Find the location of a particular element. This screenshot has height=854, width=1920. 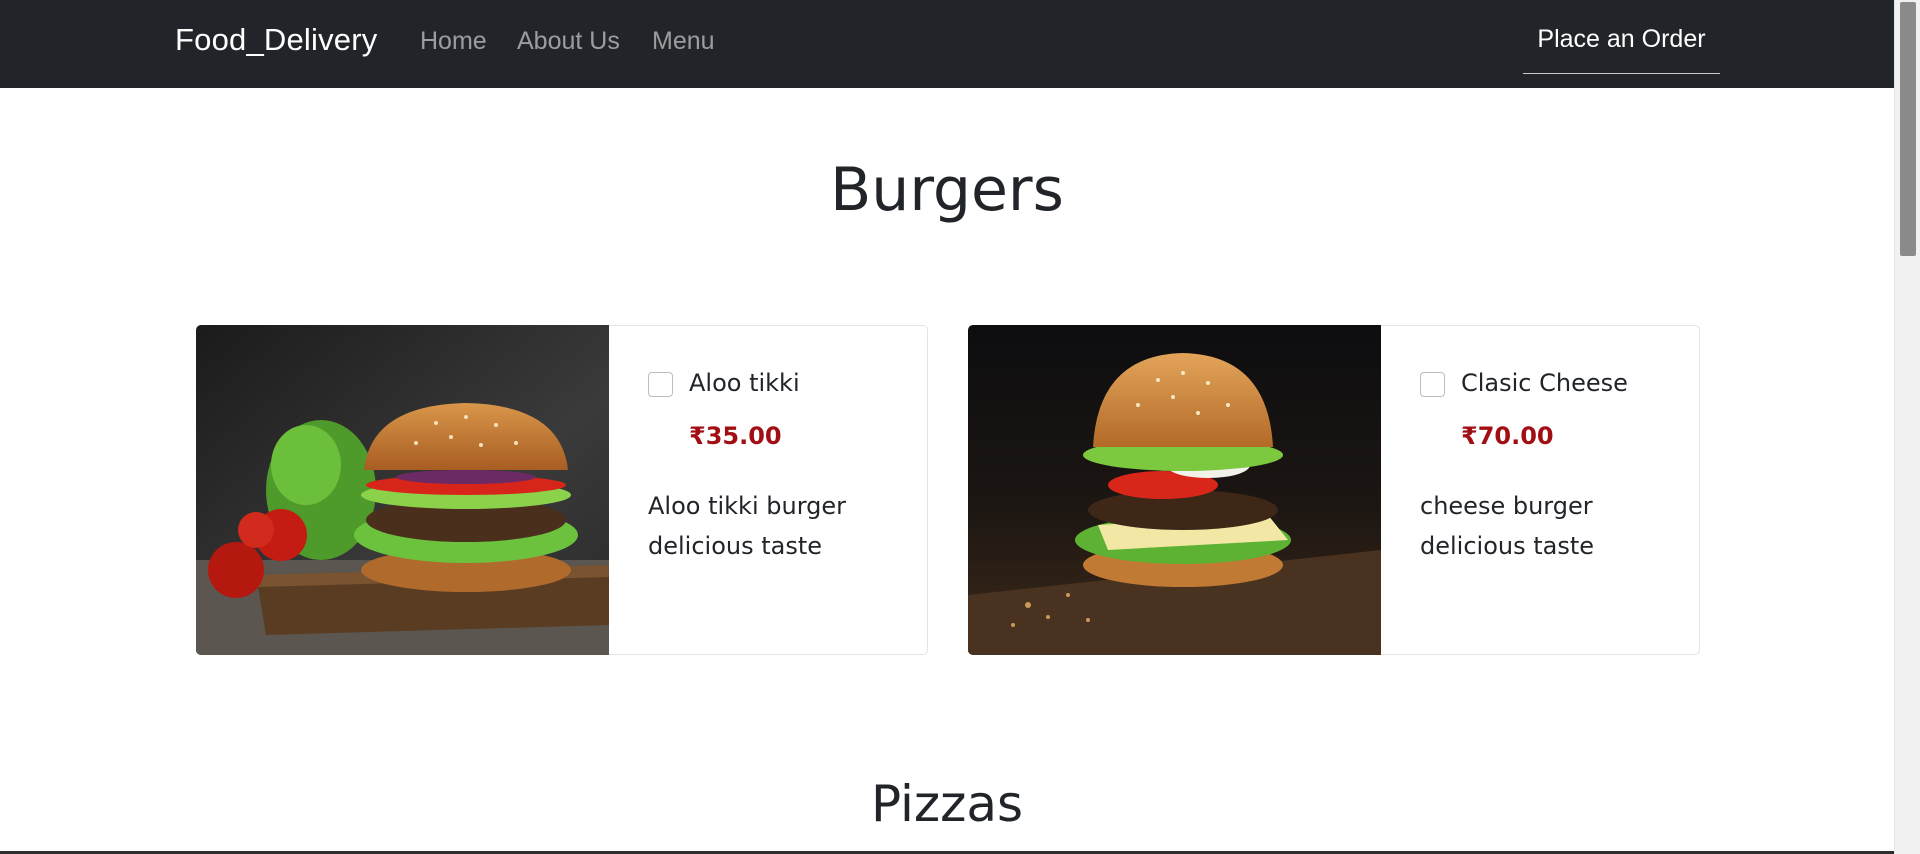

nav-link-menu: Menu is located at coordinates (683, 41).